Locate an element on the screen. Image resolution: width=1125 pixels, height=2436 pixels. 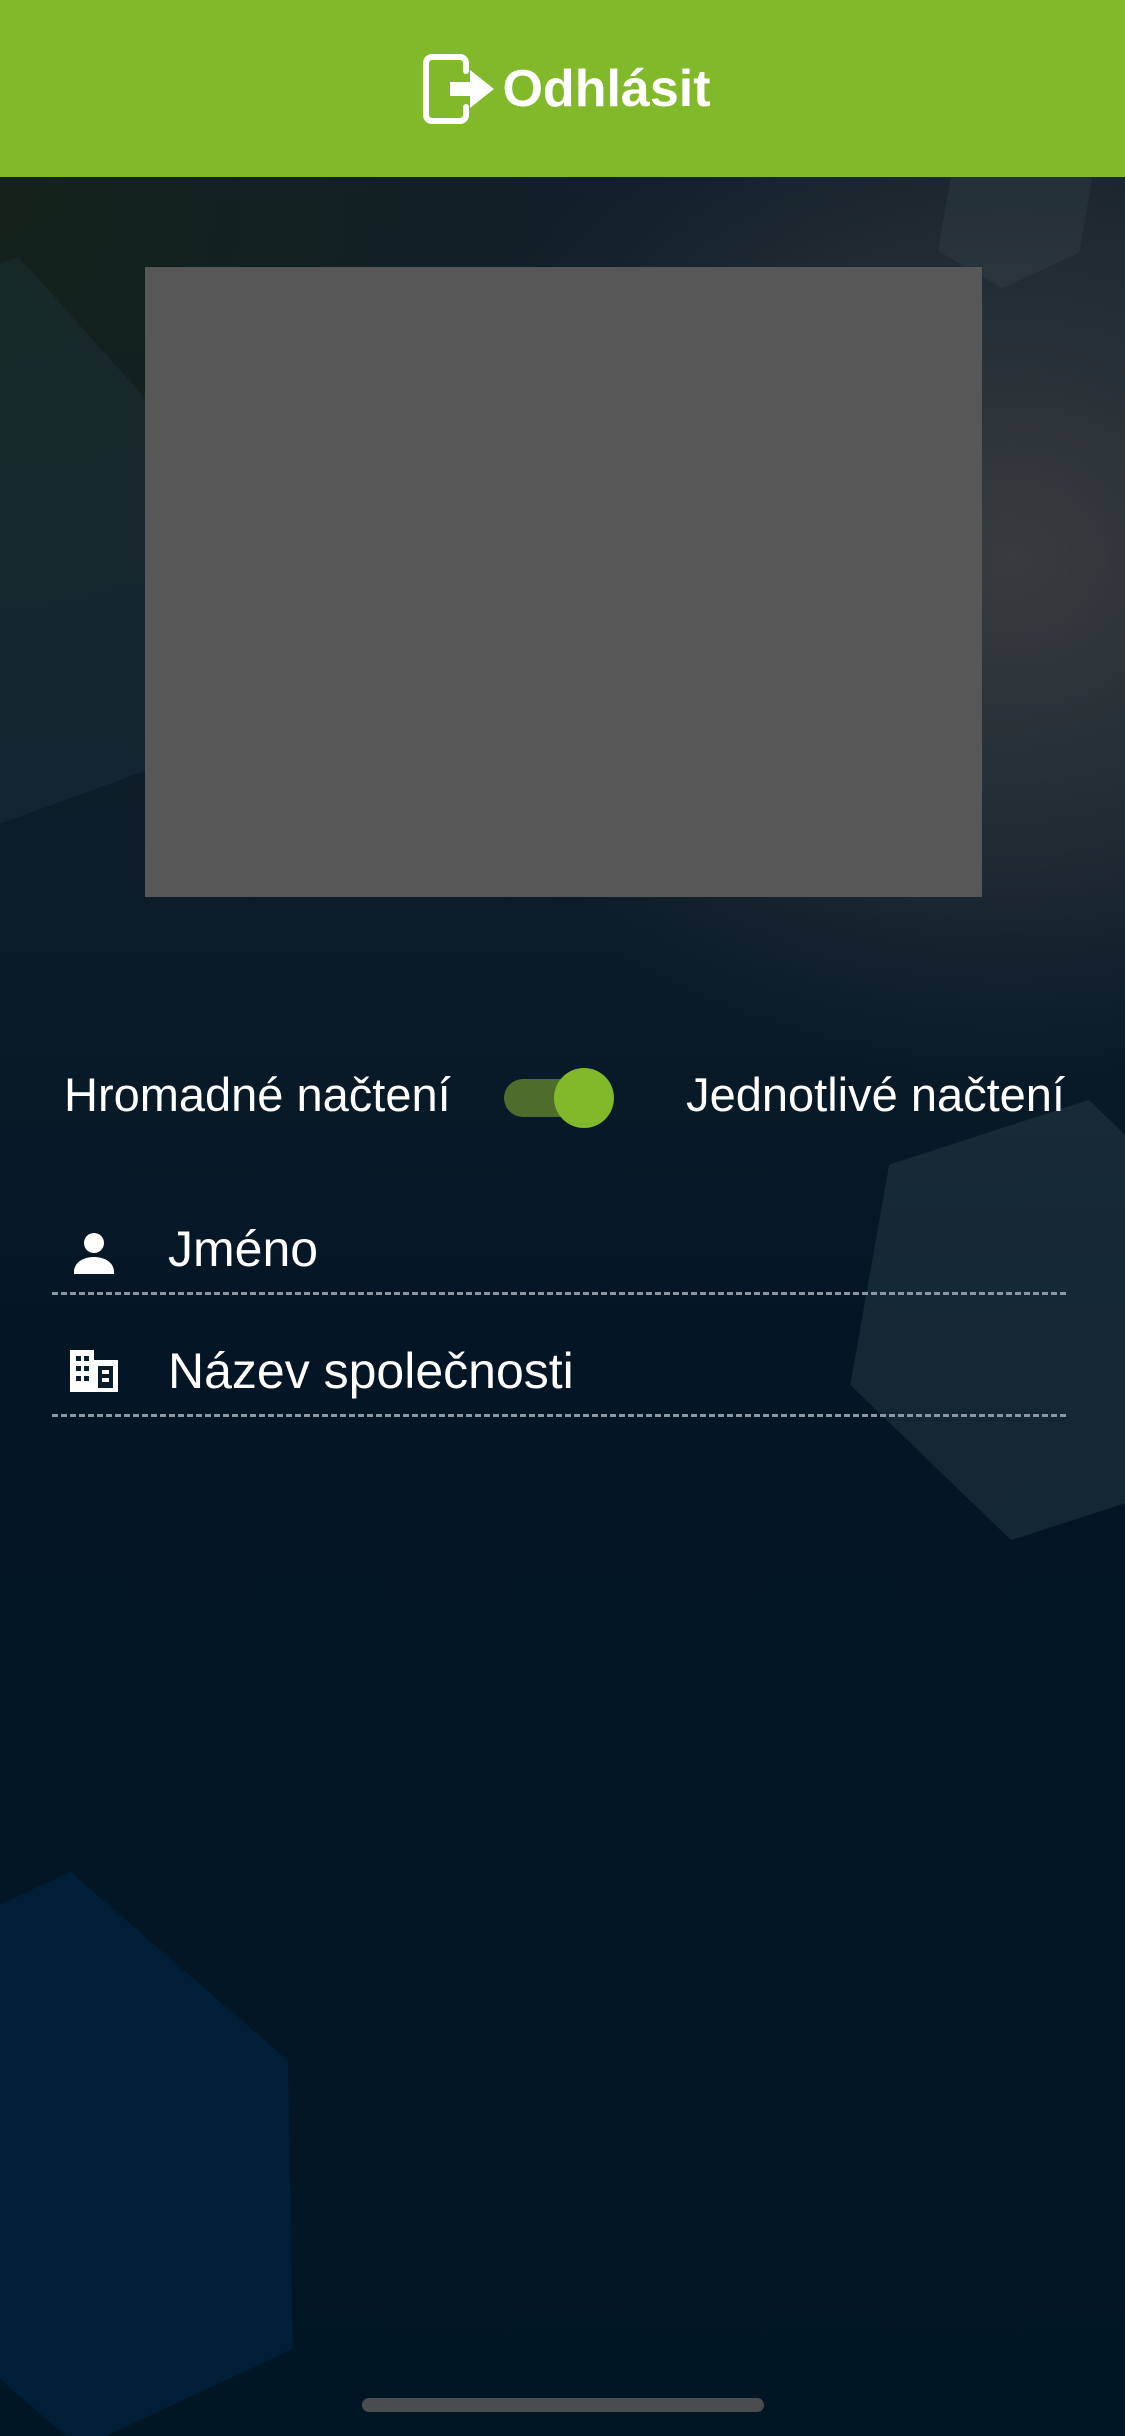
logout-label: Odhlásit is located at coordinates (606, 88).